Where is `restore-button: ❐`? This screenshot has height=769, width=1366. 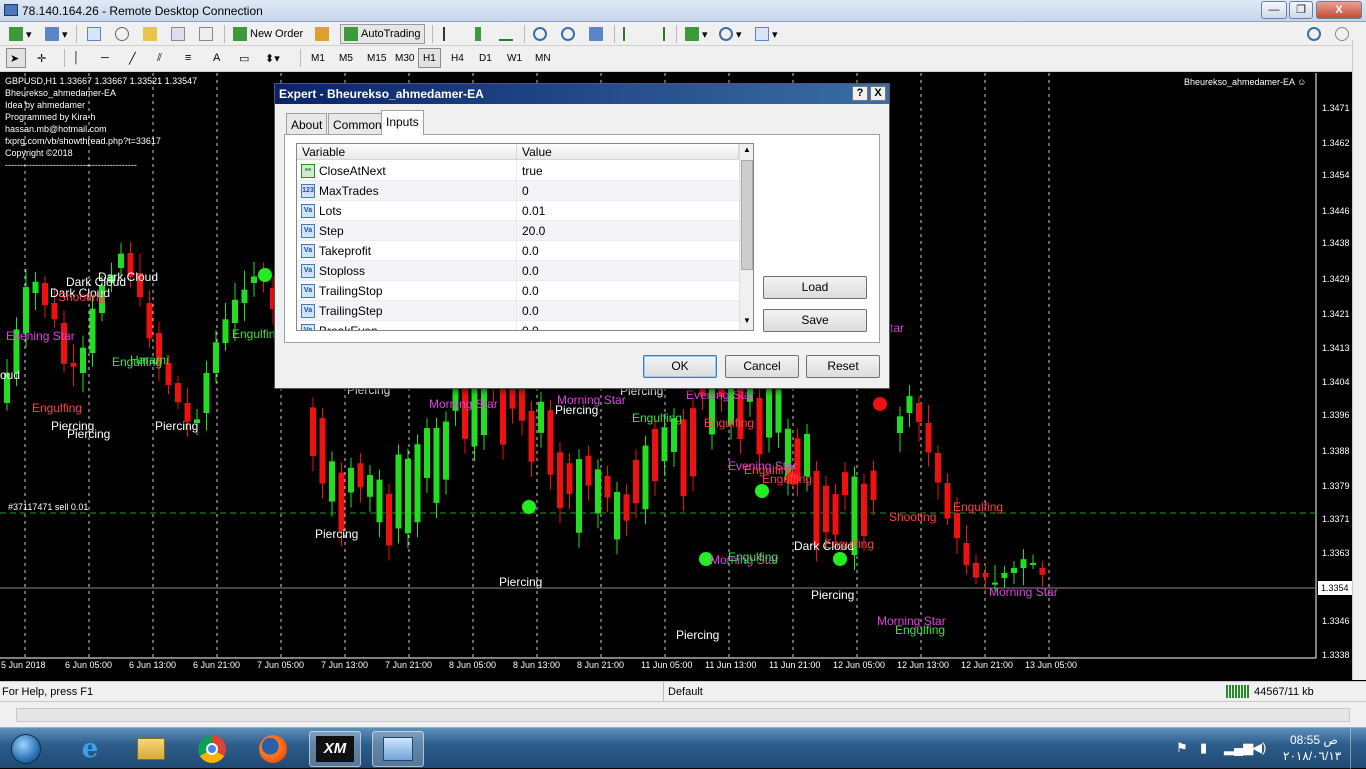
restore-button: ❐ is located at coordinates (1301, 10).